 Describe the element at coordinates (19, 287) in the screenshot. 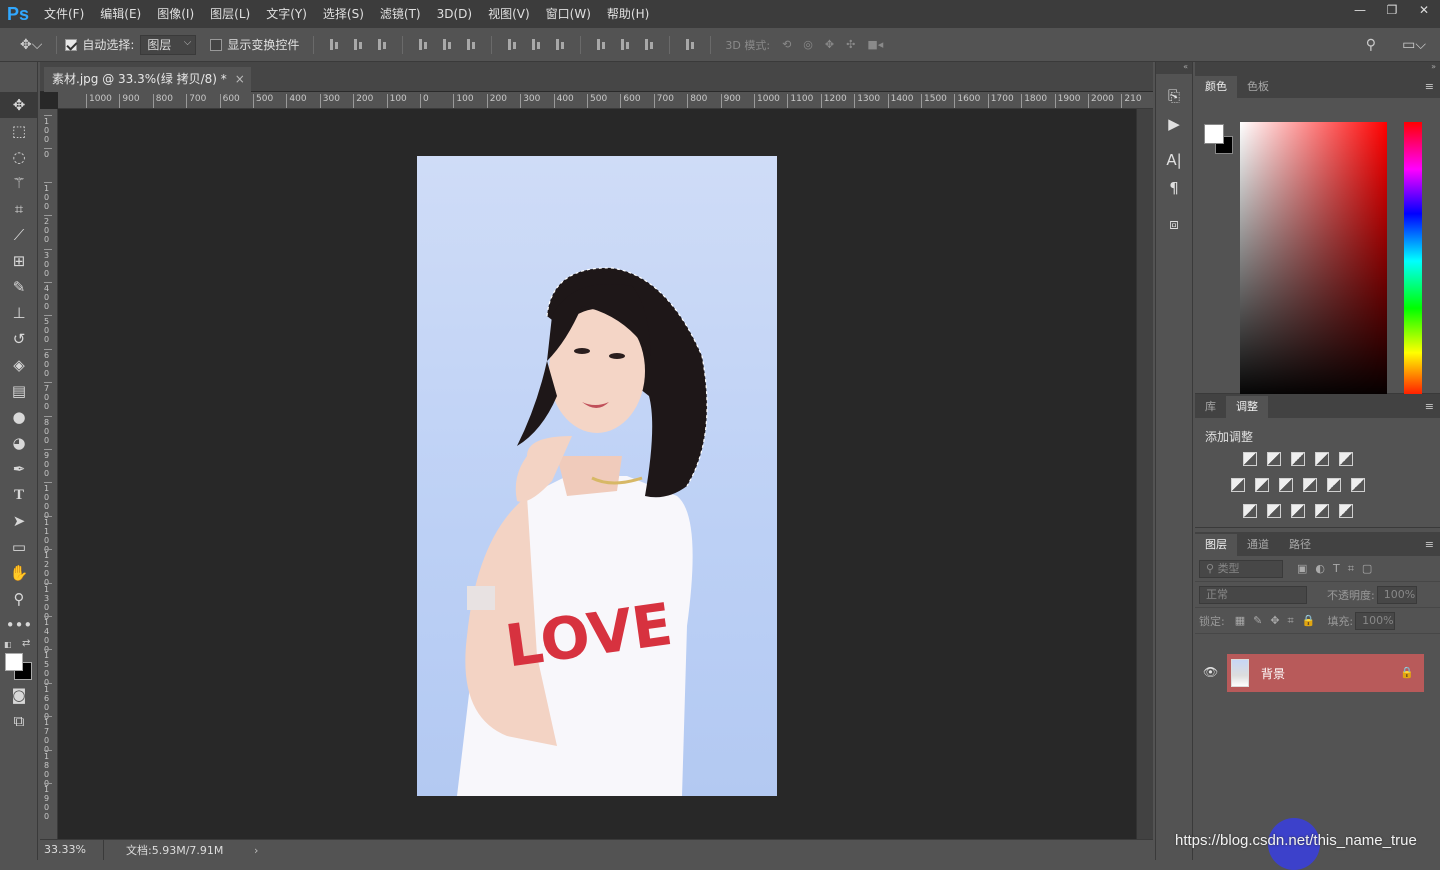

I see `brush-tool-icon: ✎` at that location.